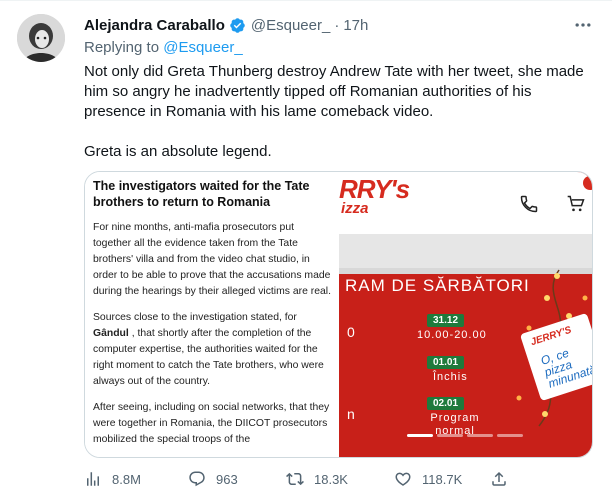 This screenshot has width=612, height=496. What do you see at coordinates (290, 25) in the screenshot?
I see `author-handle: @Esqueer_` at bounding box center [290, 25].